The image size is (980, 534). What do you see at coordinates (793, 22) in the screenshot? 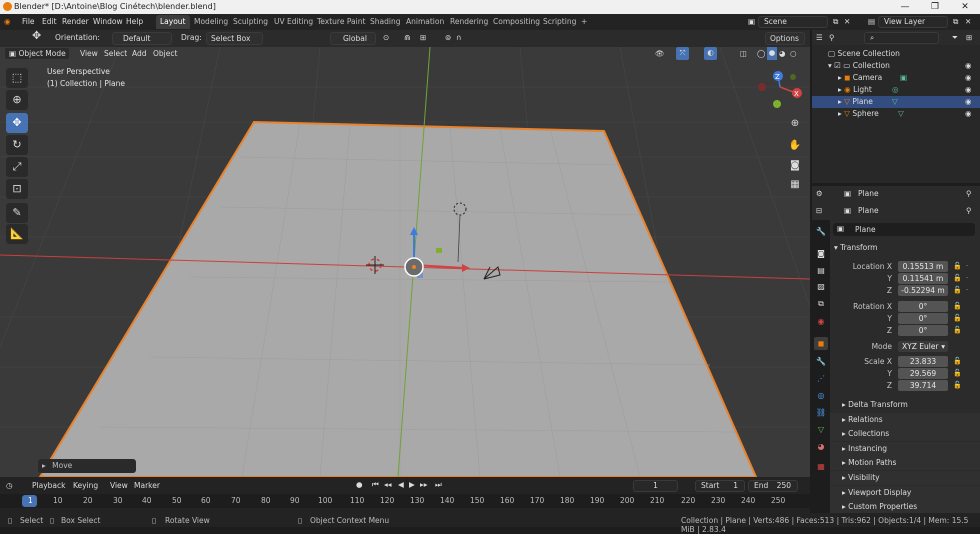
I see `scene-selector: Scene` at bounding box center [793, 22].